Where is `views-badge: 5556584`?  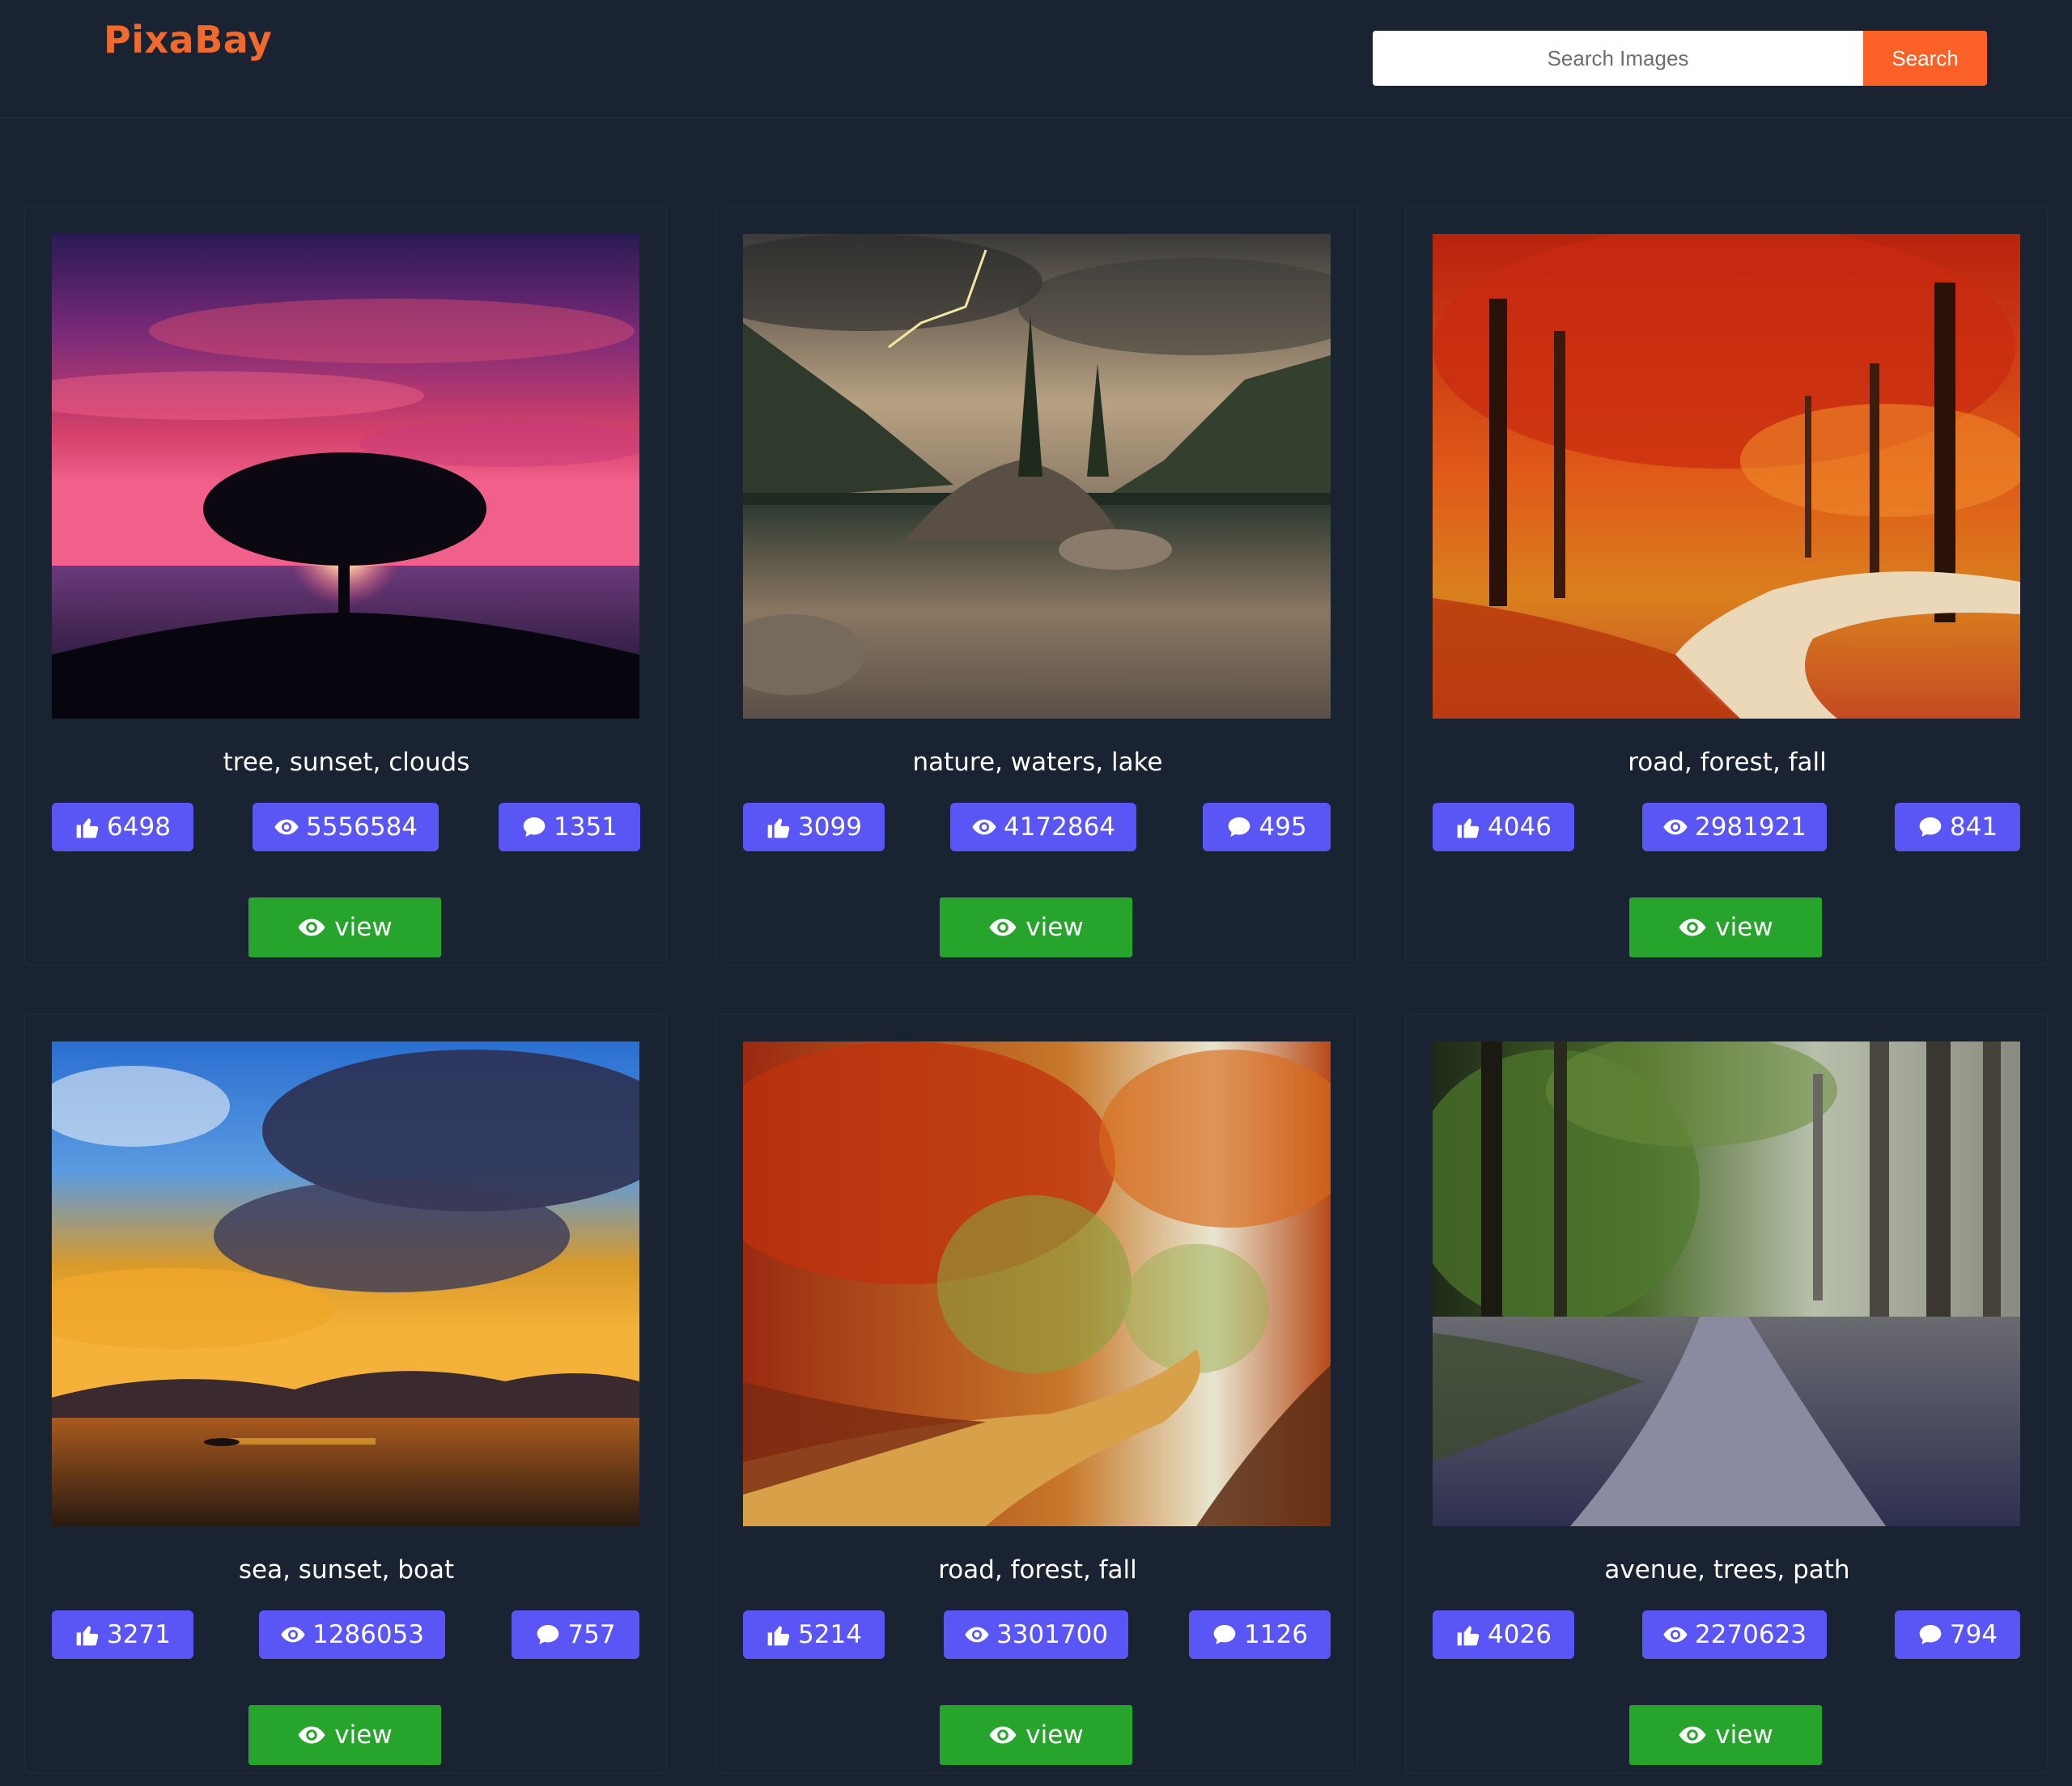 views-badge: 5556584 is located at coordinates (346, 827).